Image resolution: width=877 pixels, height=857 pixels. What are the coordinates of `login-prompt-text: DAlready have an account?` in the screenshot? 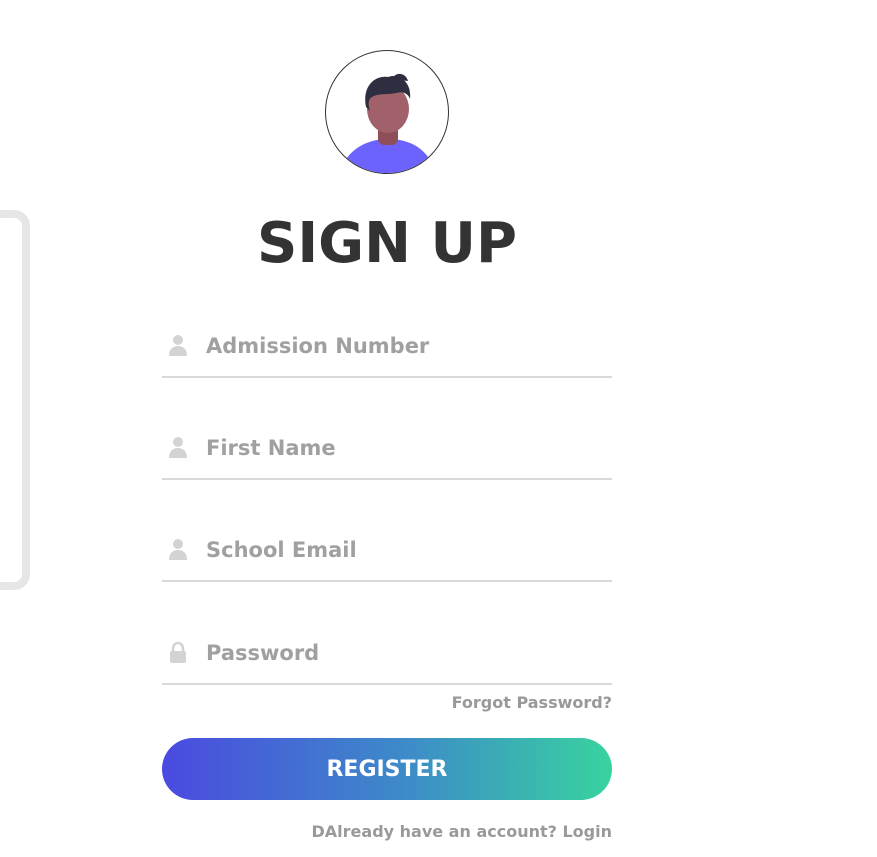 It's located at (437, 831).